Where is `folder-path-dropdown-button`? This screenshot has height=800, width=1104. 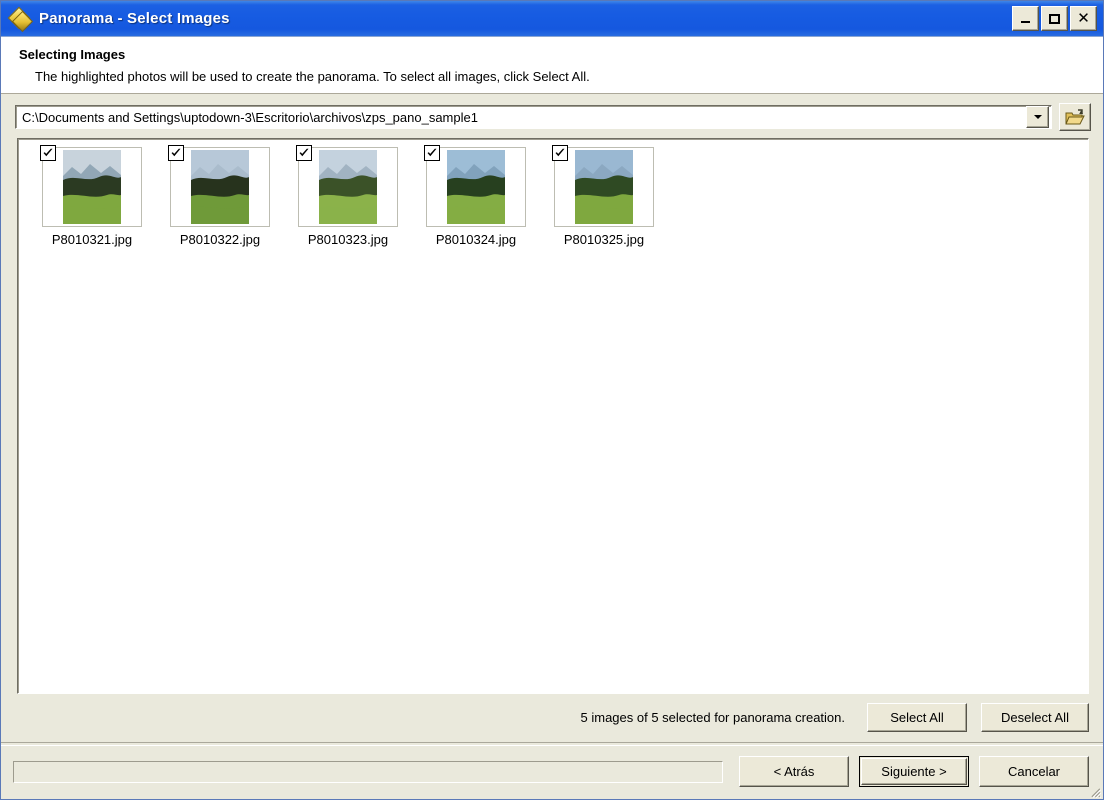
folder-path-dropdown-button is located at coordinates (1037, 117).